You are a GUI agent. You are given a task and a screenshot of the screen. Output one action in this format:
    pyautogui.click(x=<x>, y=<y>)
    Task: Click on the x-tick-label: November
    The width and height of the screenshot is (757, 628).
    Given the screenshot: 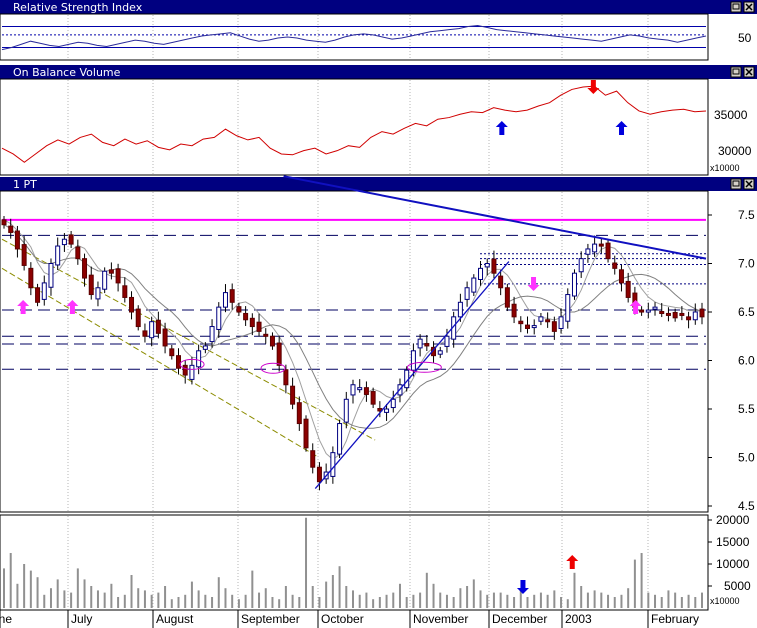 What is the action you would take?
    pyautogui.click(x=440, y=619)
    